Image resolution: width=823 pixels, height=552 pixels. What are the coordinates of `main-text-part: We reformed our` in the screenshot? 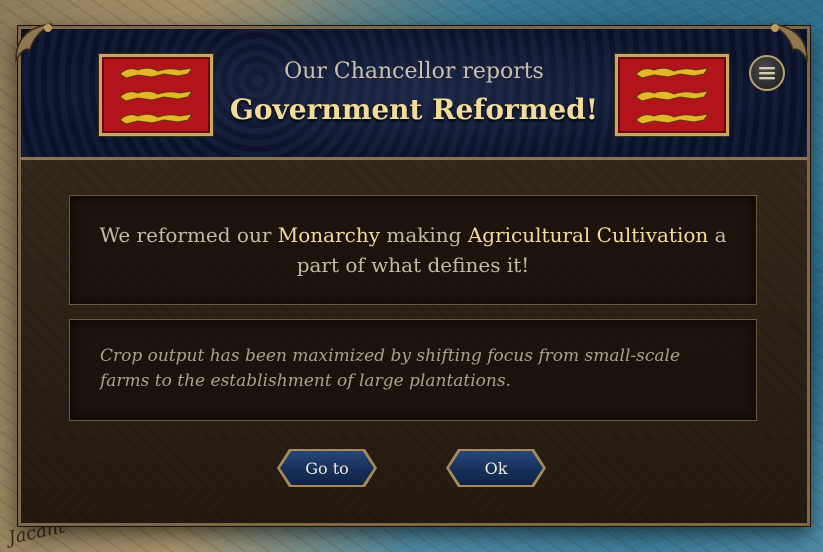 It's located at (188, 235).